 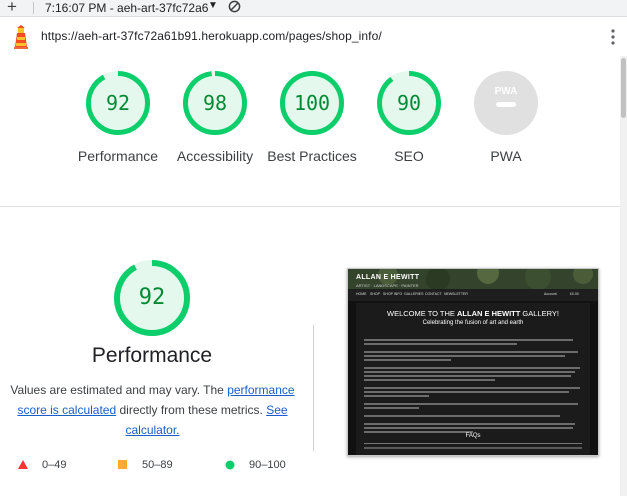 I want to click on performance-gauge: 92, so click(x=118, y=103).